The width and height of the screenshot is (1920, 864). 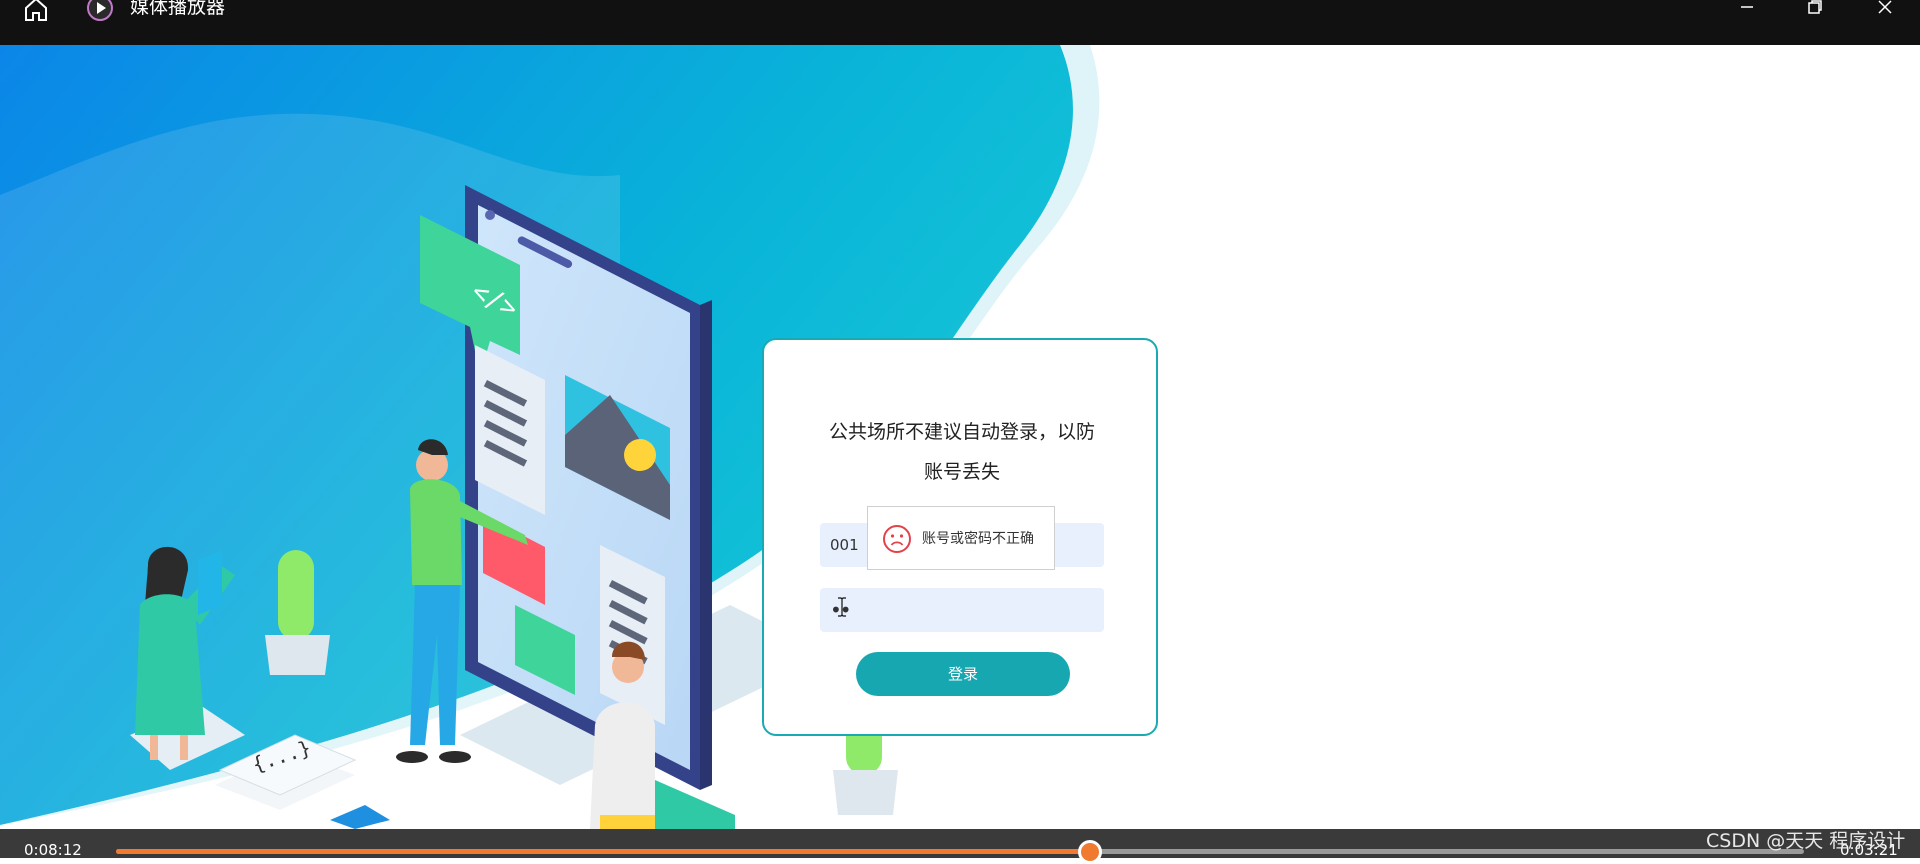 What do you see at coordinates (53, 850) in the screenshot?
I see `current-time: 0:08:12` at bounding box center [53, 850].